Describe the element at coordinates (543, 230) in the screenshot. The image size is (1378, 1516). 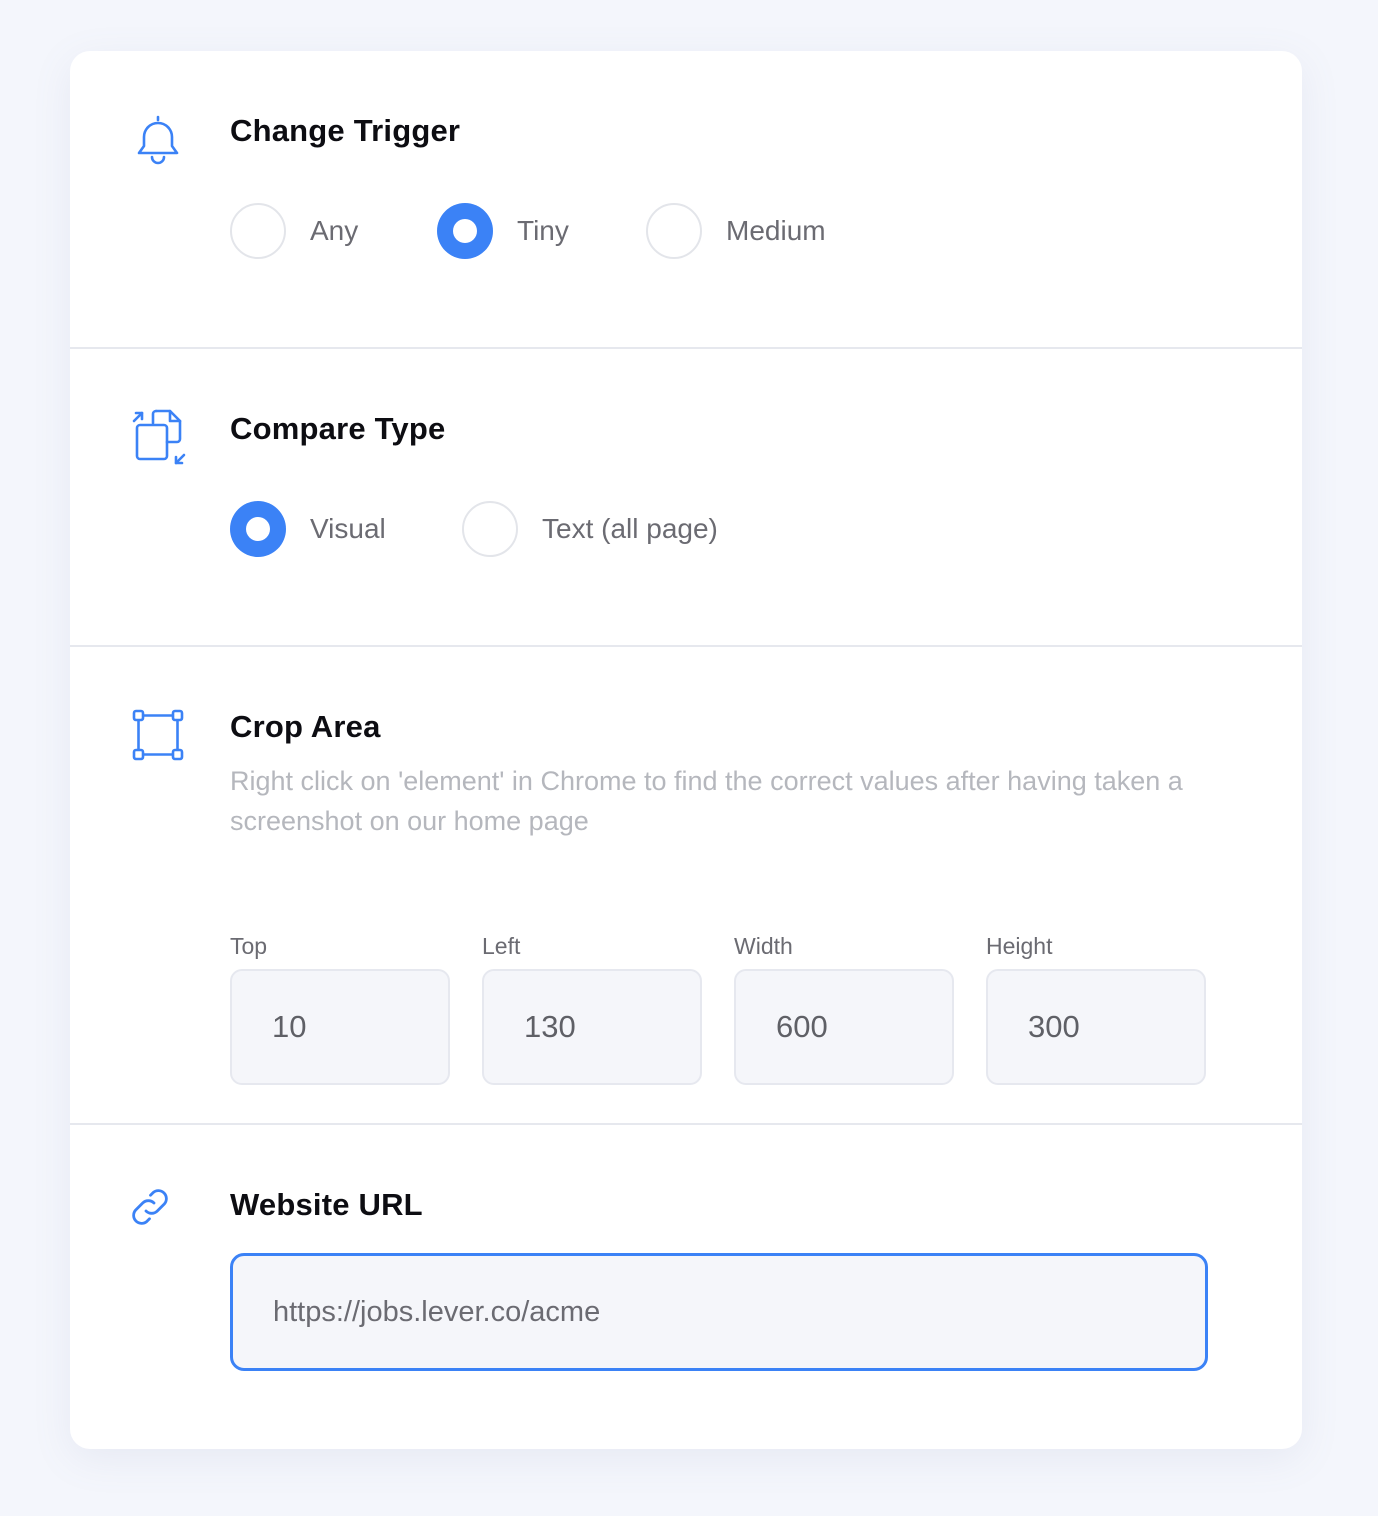
I see `radio-label: Tiny` at that location.